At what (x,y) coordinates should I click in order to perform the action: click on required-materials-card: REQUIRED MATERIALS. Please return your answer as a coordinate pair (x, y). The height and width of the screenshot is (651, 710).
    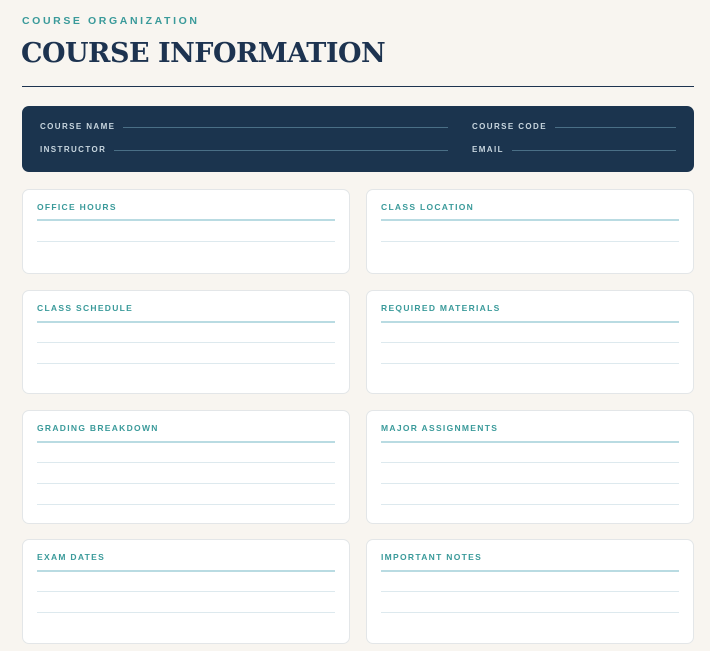
    Looking at the image, I should click on (530, 342).